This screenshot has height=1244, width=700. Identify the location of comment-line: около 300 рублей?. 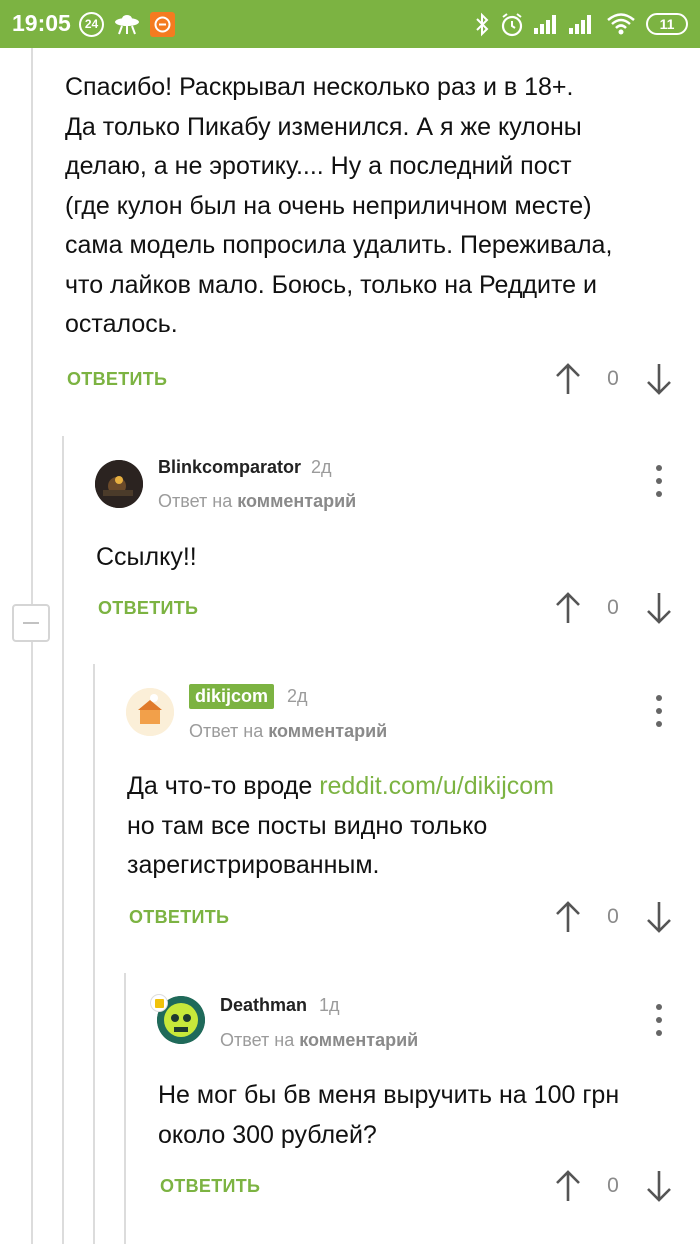
(267, 1134).